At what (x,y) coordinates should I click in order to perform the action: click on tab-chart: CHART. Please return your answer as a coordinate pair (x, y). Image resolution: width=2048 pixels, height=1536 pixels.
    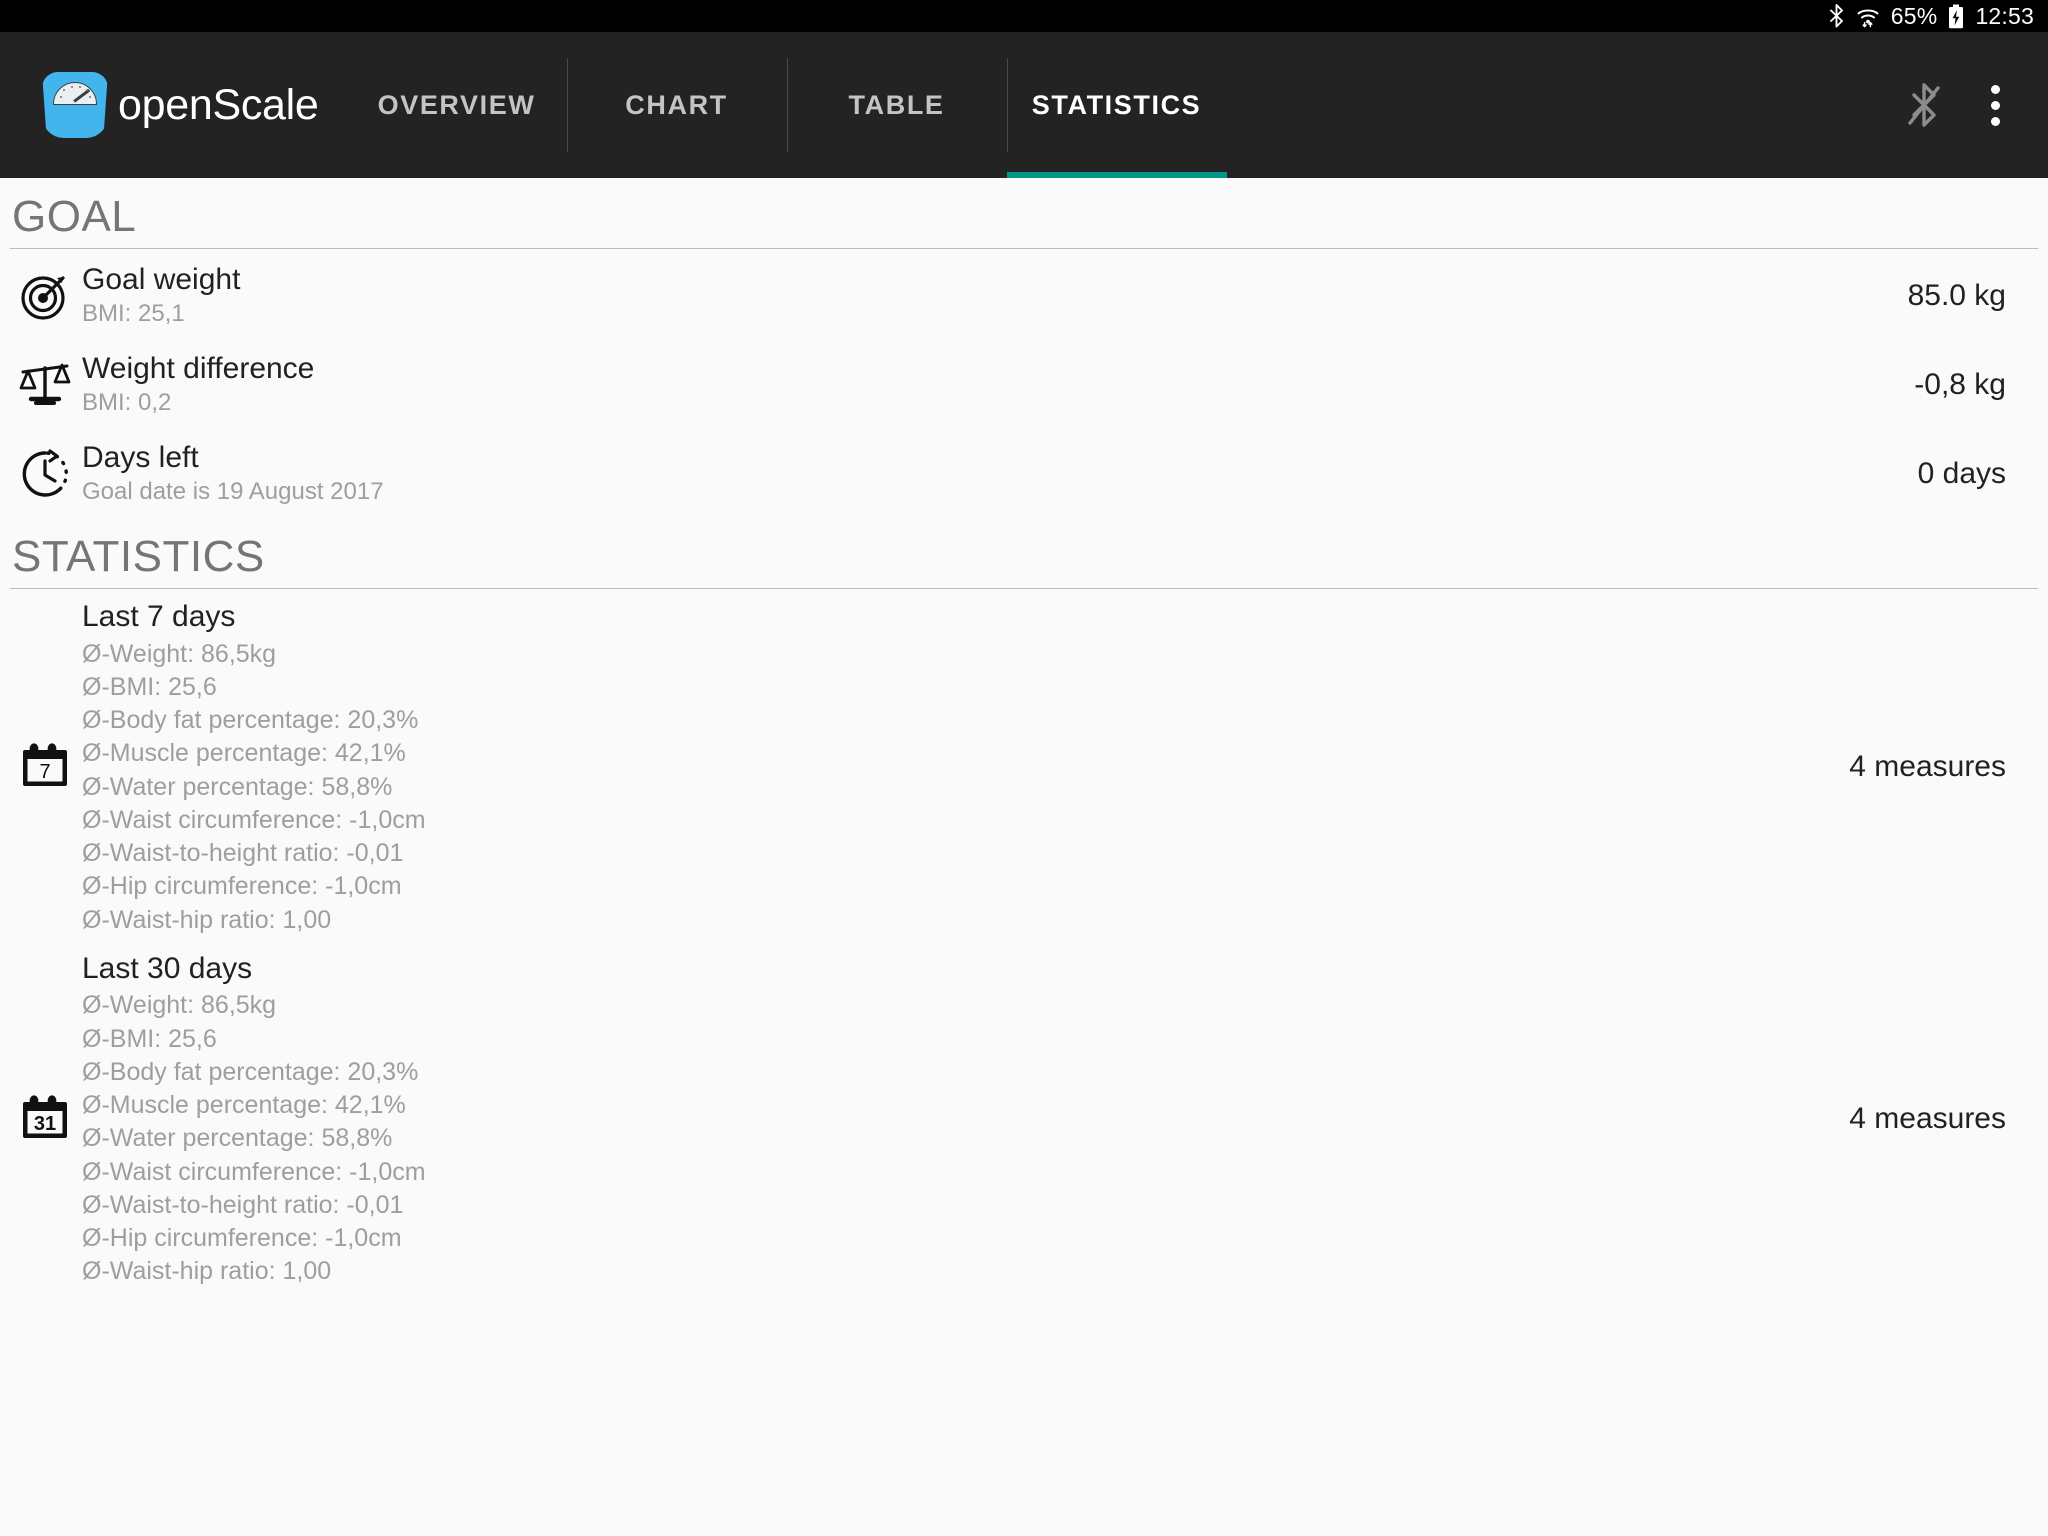
    Looking at the image, I should click on (676, 105).